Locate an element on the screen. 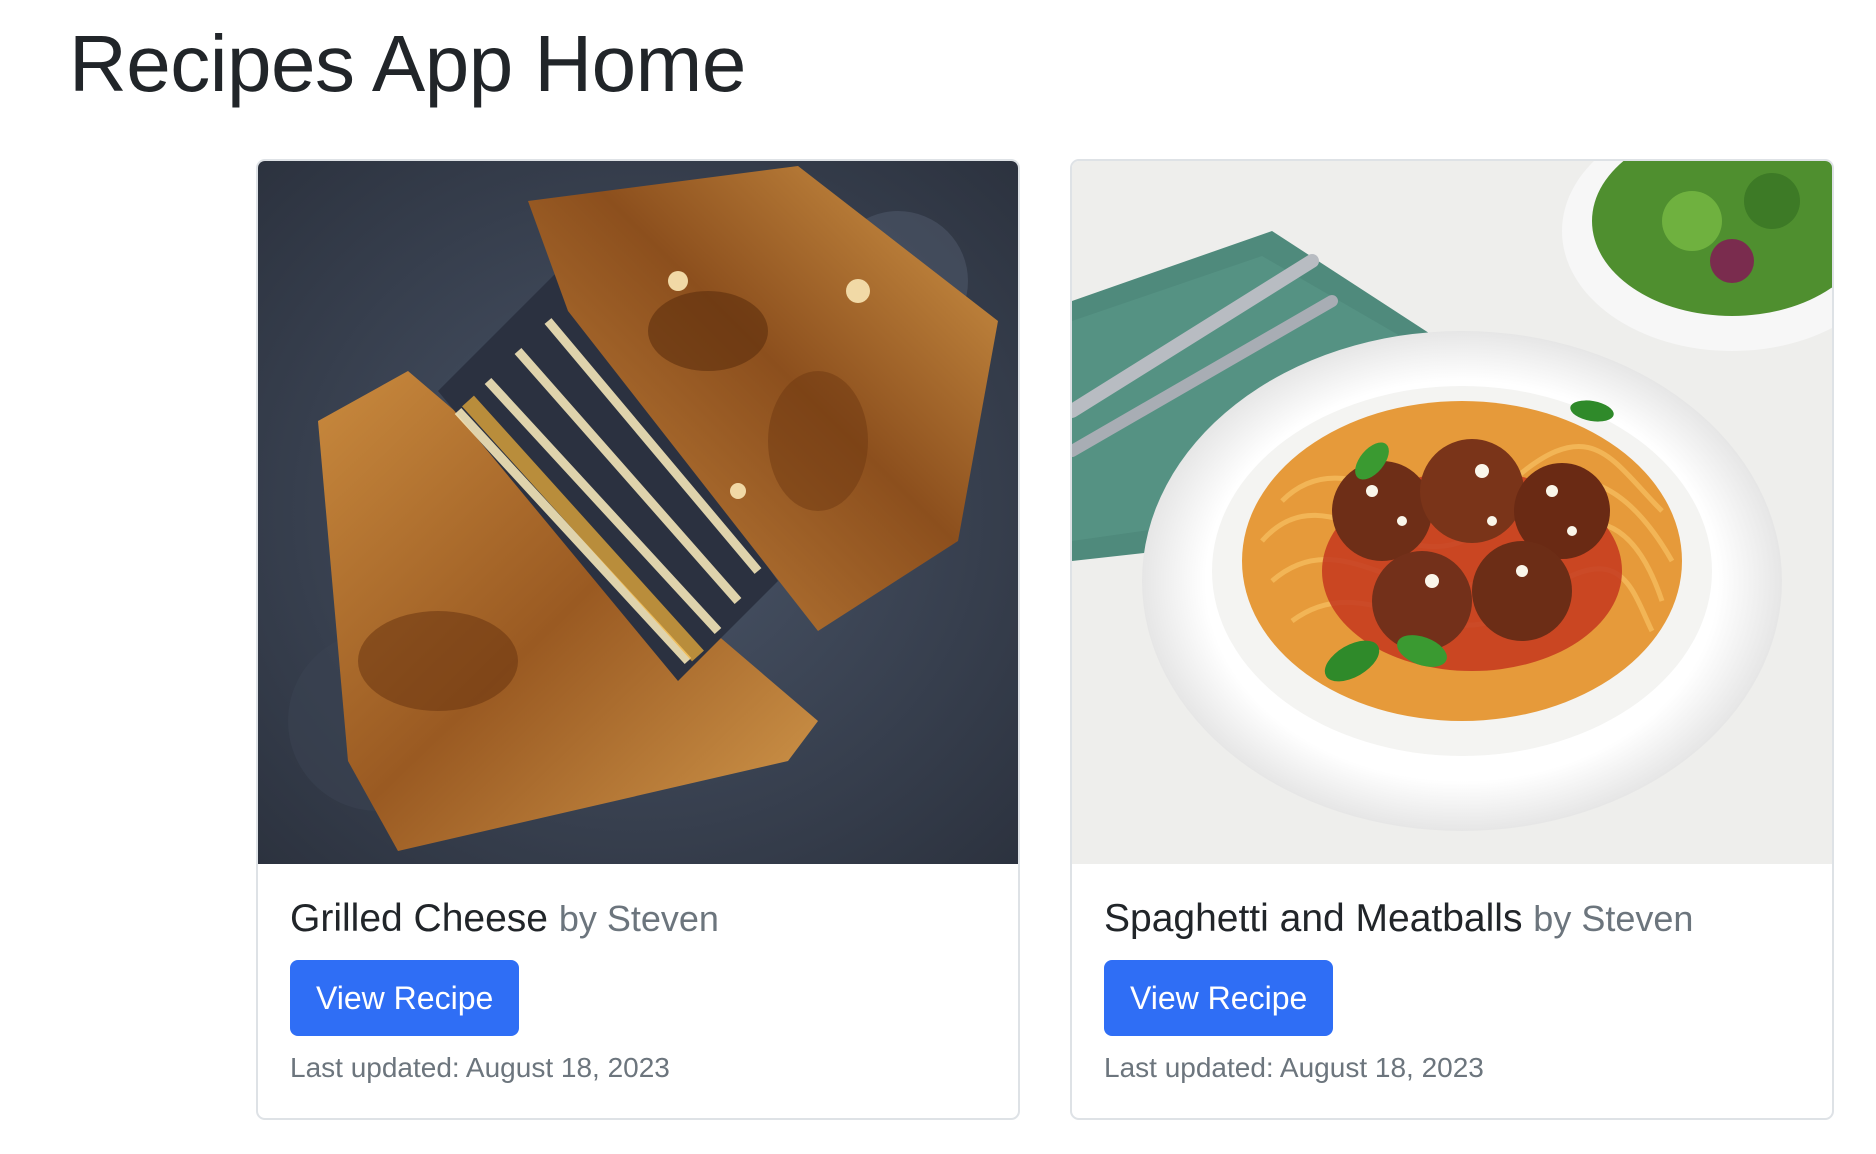 The width and height of the screenshot is (1876, 1154). card-title-row: Grilled Cheese by Steven is located at coordinates (644, 919).